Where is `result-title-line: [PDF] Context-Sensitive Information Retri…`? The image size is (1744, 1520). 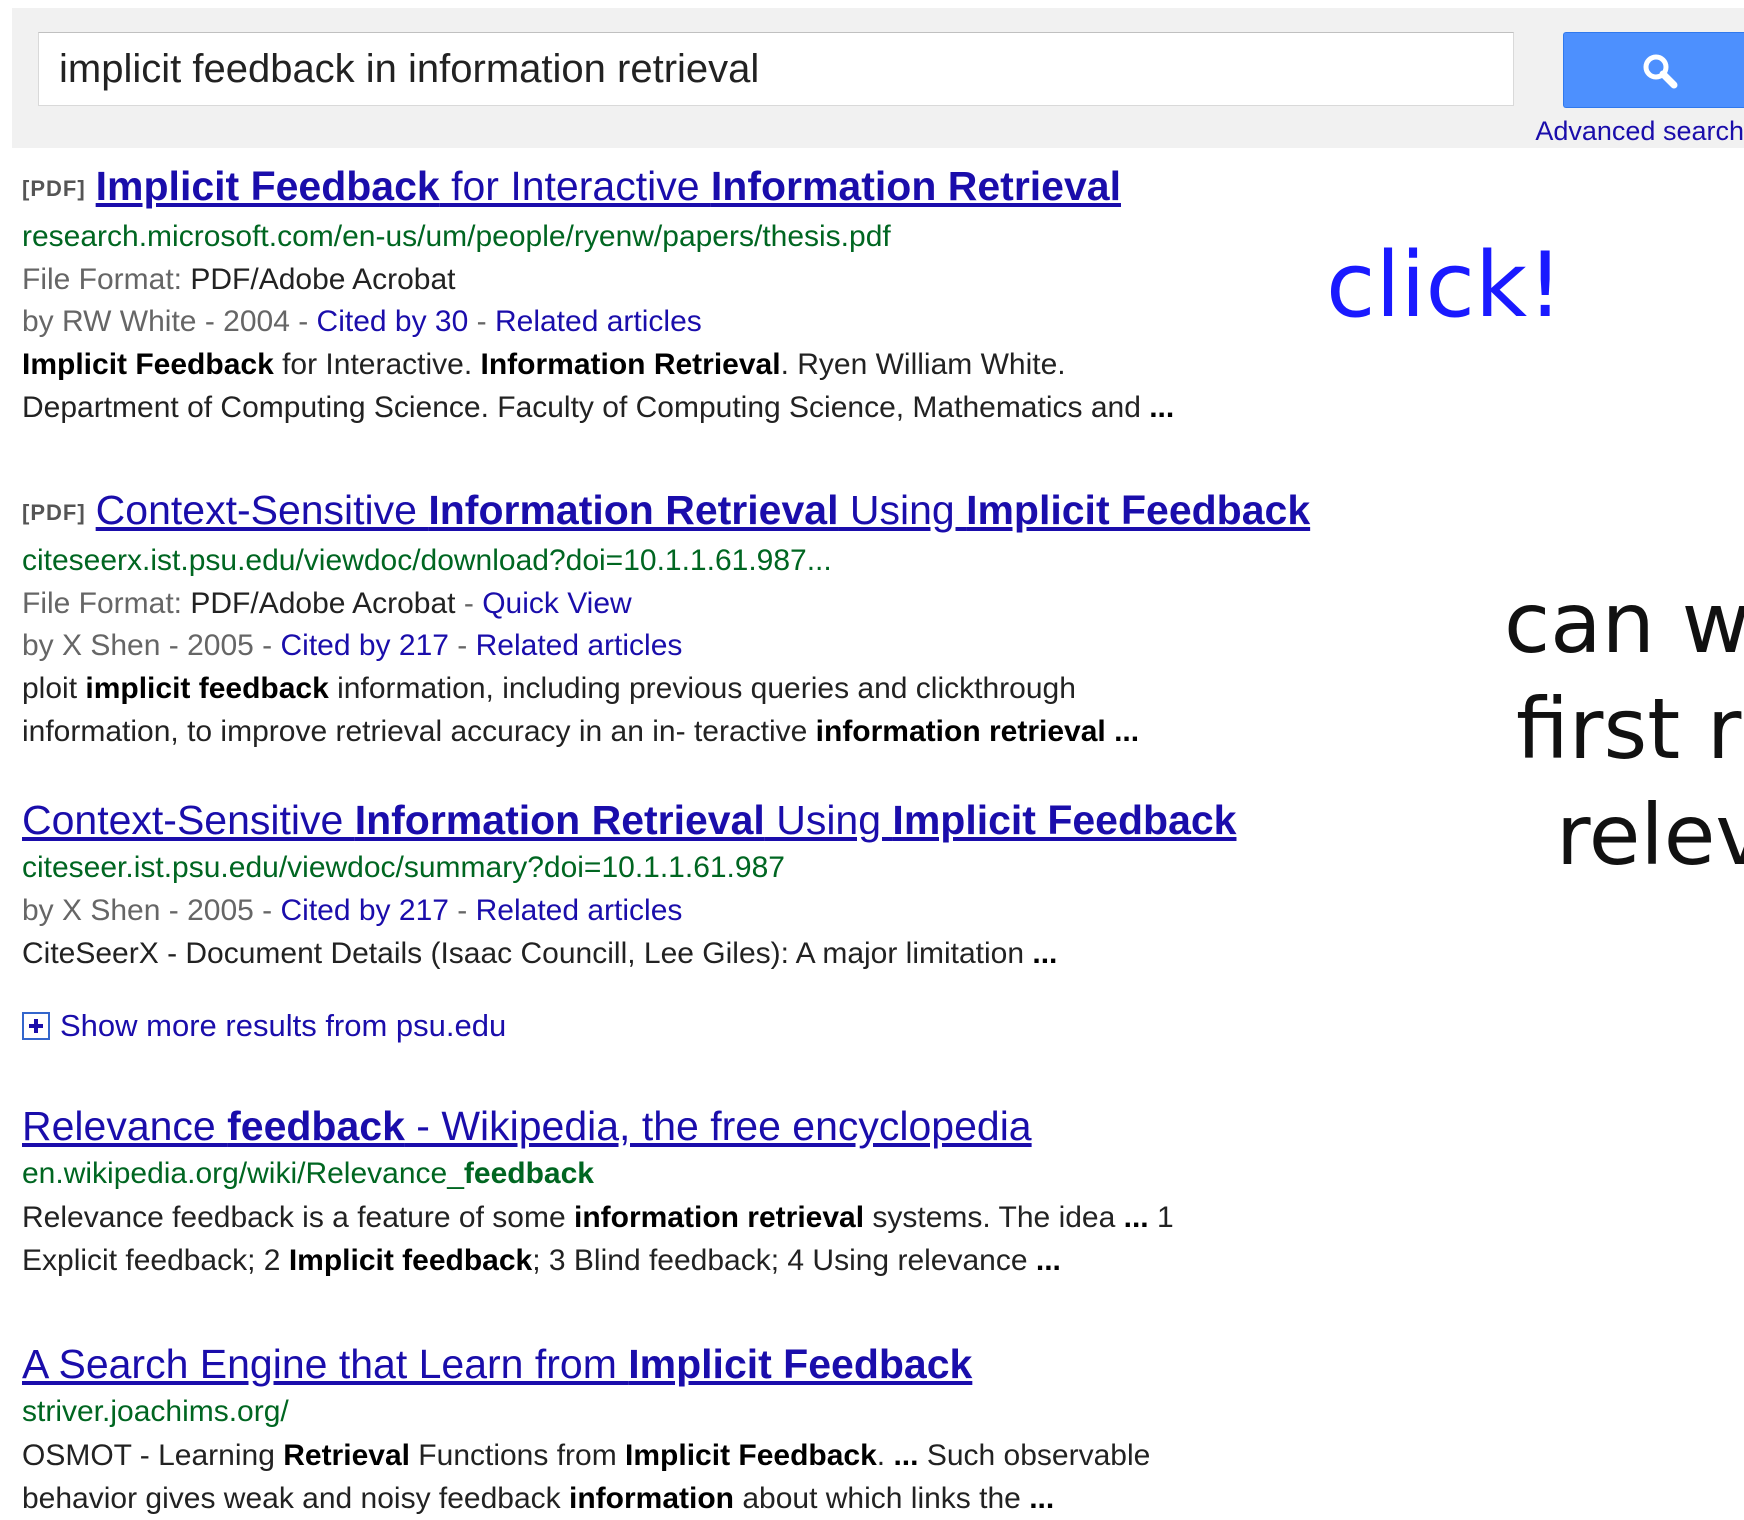 result-title-line: [PDF] Context-Sensitive Information Retri… is located at coordinates (702, 511).